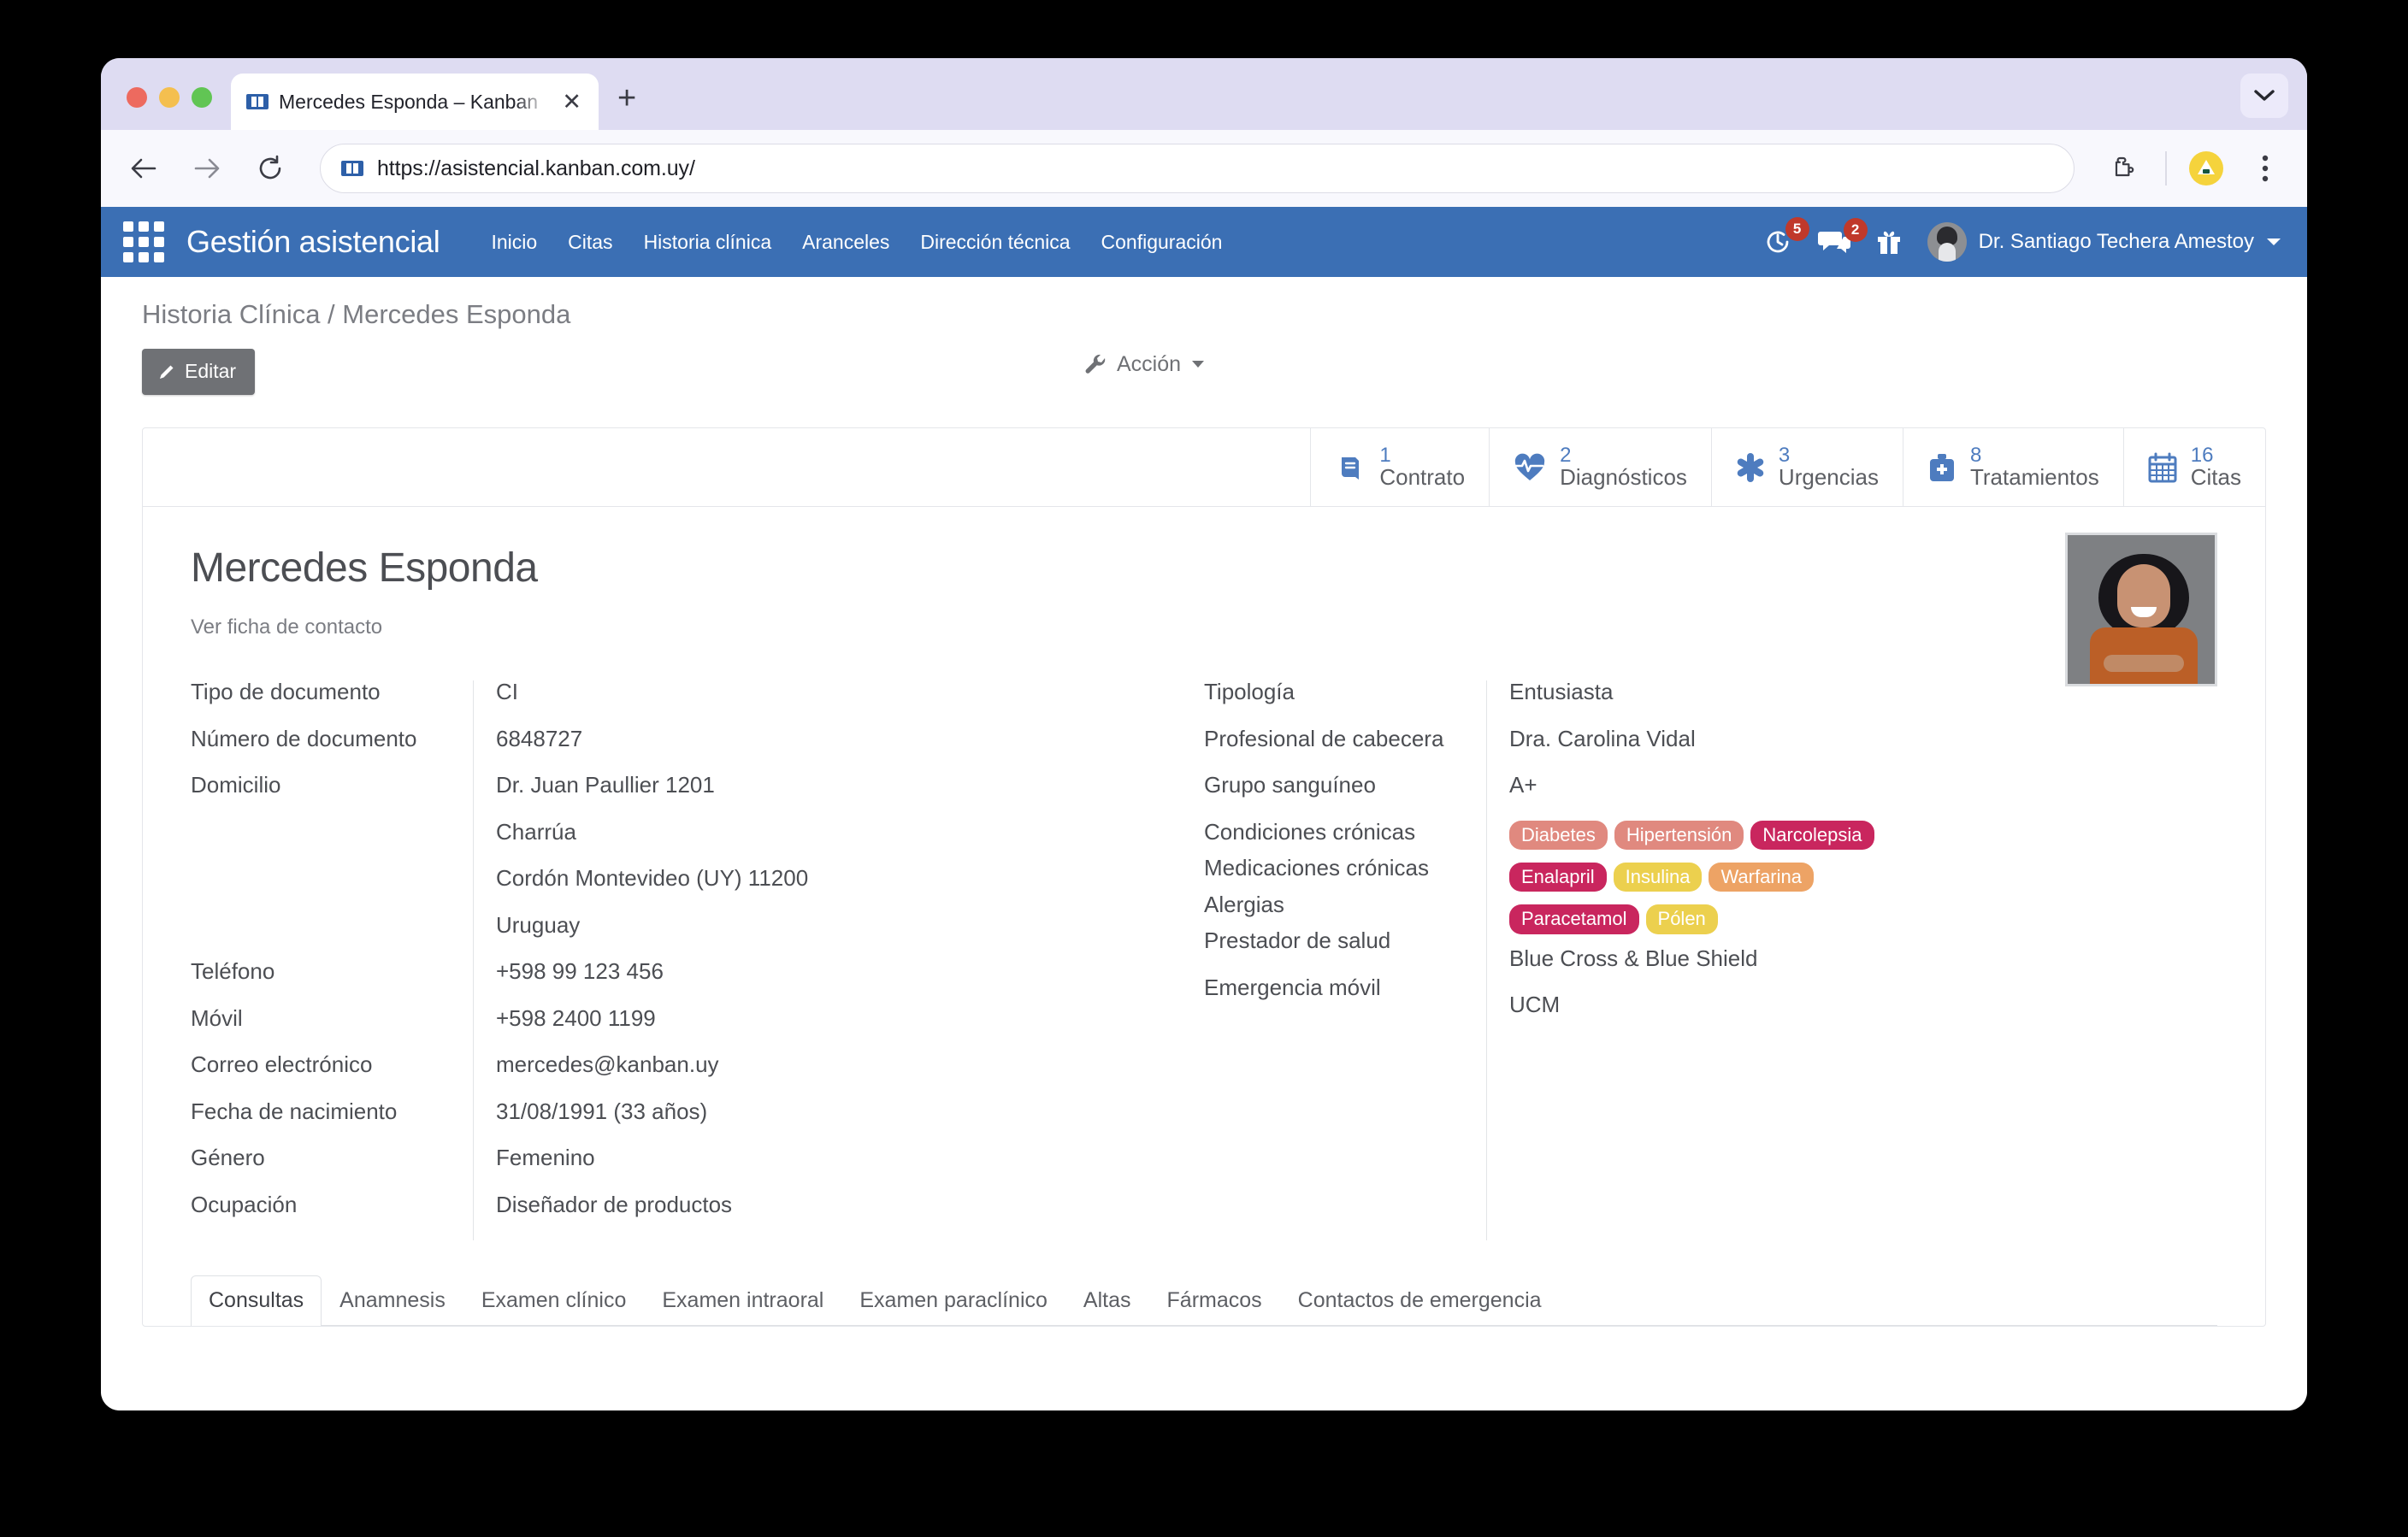 The height and width of the screenshot is (1537, 2408). What do you see at coordinates (1422, 477) in the screenshot?
I see `stat-contrato-label: Contrato` at bounding box center [1422, 477].